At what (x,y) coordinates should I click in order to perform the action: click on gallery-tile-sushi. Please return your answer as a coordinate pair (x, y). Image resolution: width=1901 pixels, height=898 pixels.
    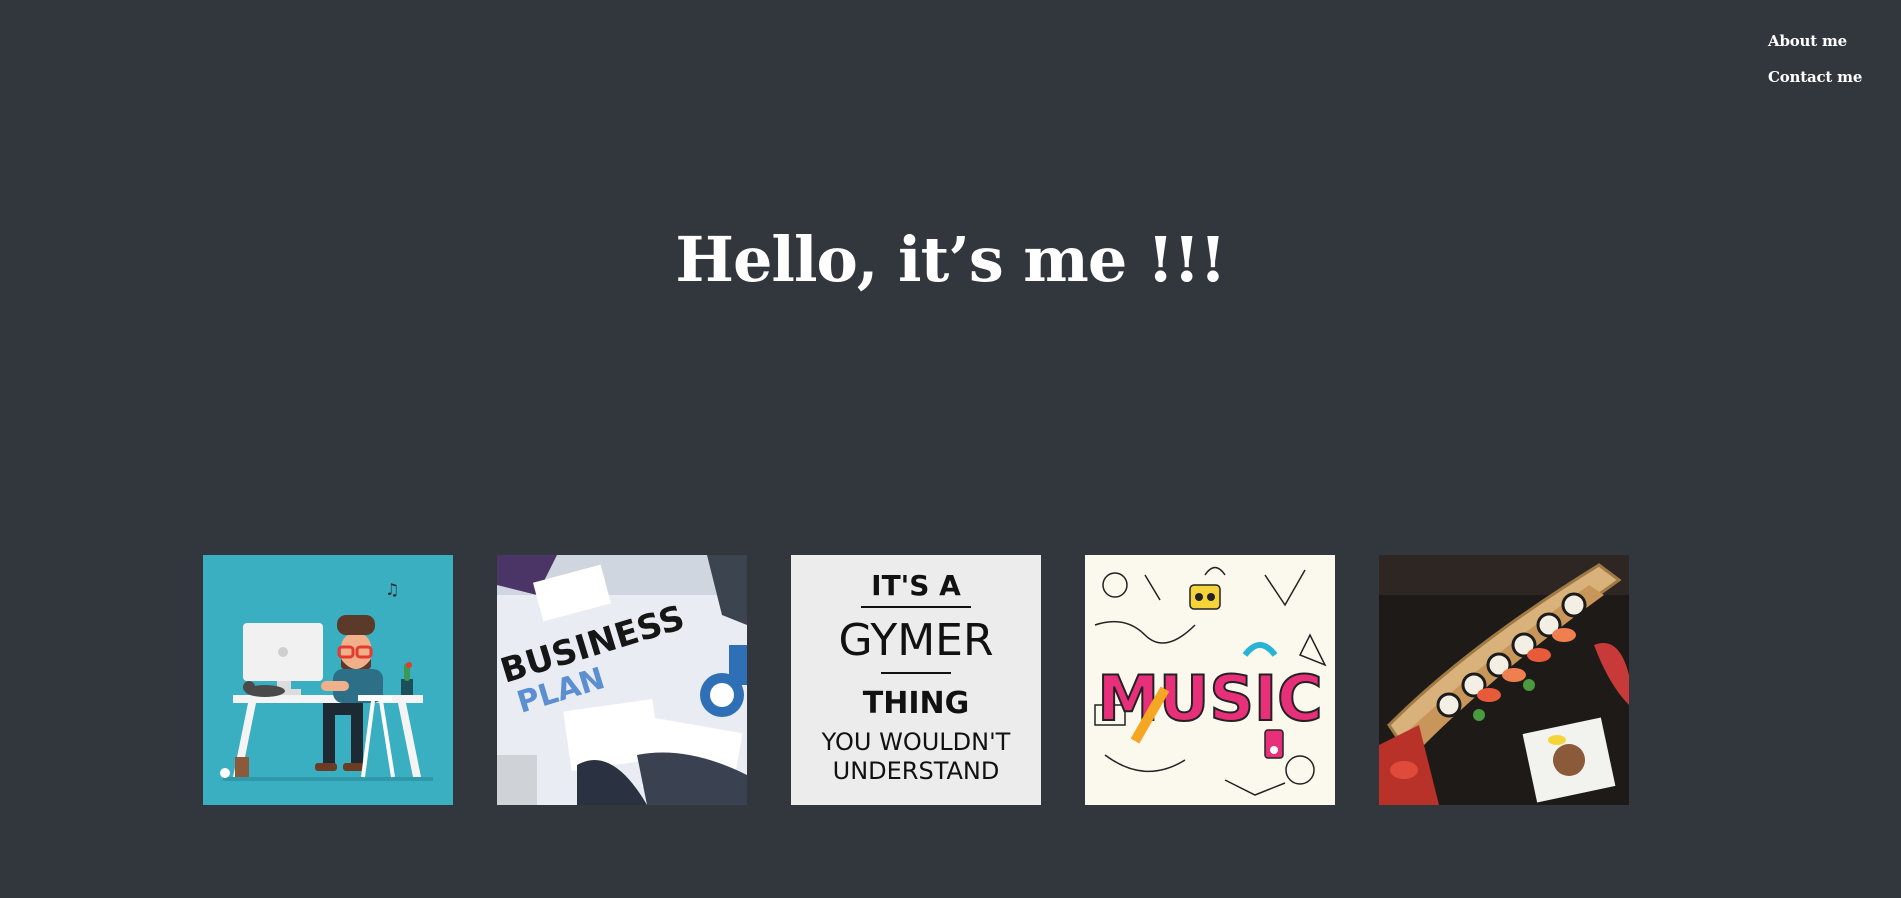
    Looking at the image, I should click on (1504, 680).